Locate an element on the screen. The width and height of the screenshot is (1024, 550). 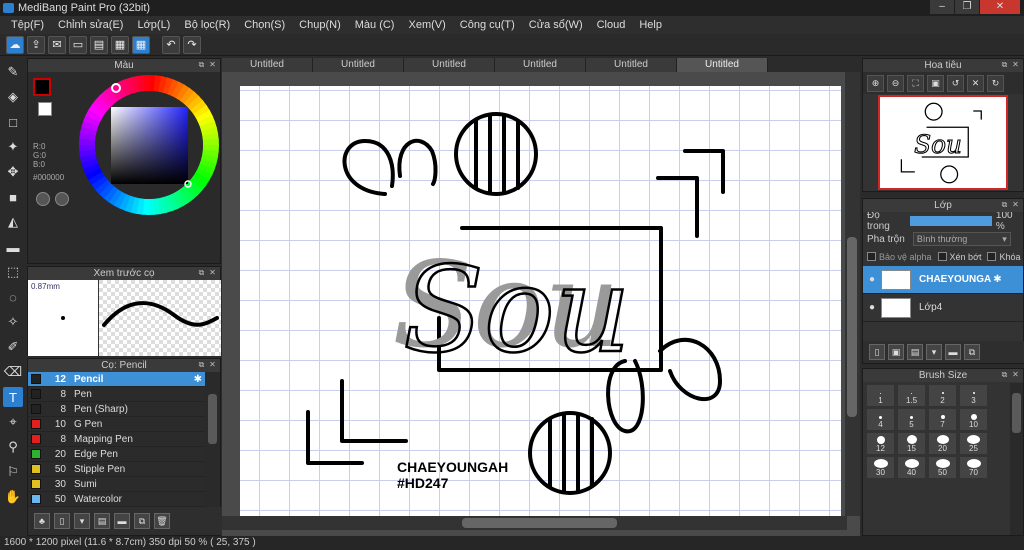
magic-wand-icon: ✧ is located at coordinates (13, 322).